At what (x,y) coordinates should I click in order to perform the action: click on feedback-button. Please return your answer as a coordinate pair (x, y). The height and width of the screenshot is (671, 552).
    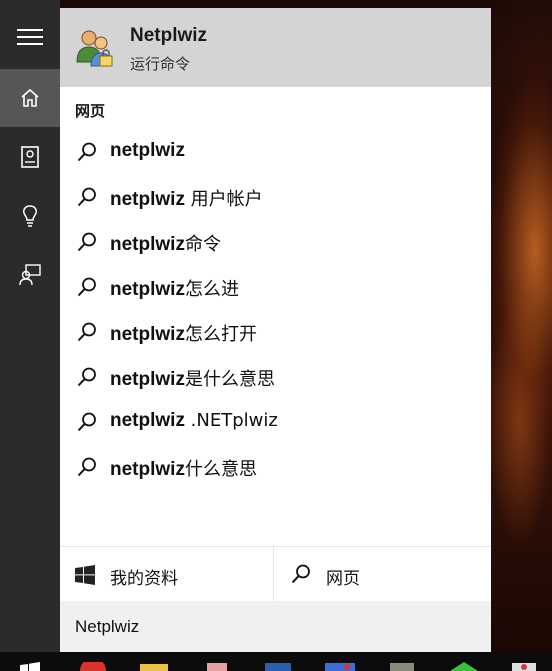
    Looking at the image, I should click on (30, 275).